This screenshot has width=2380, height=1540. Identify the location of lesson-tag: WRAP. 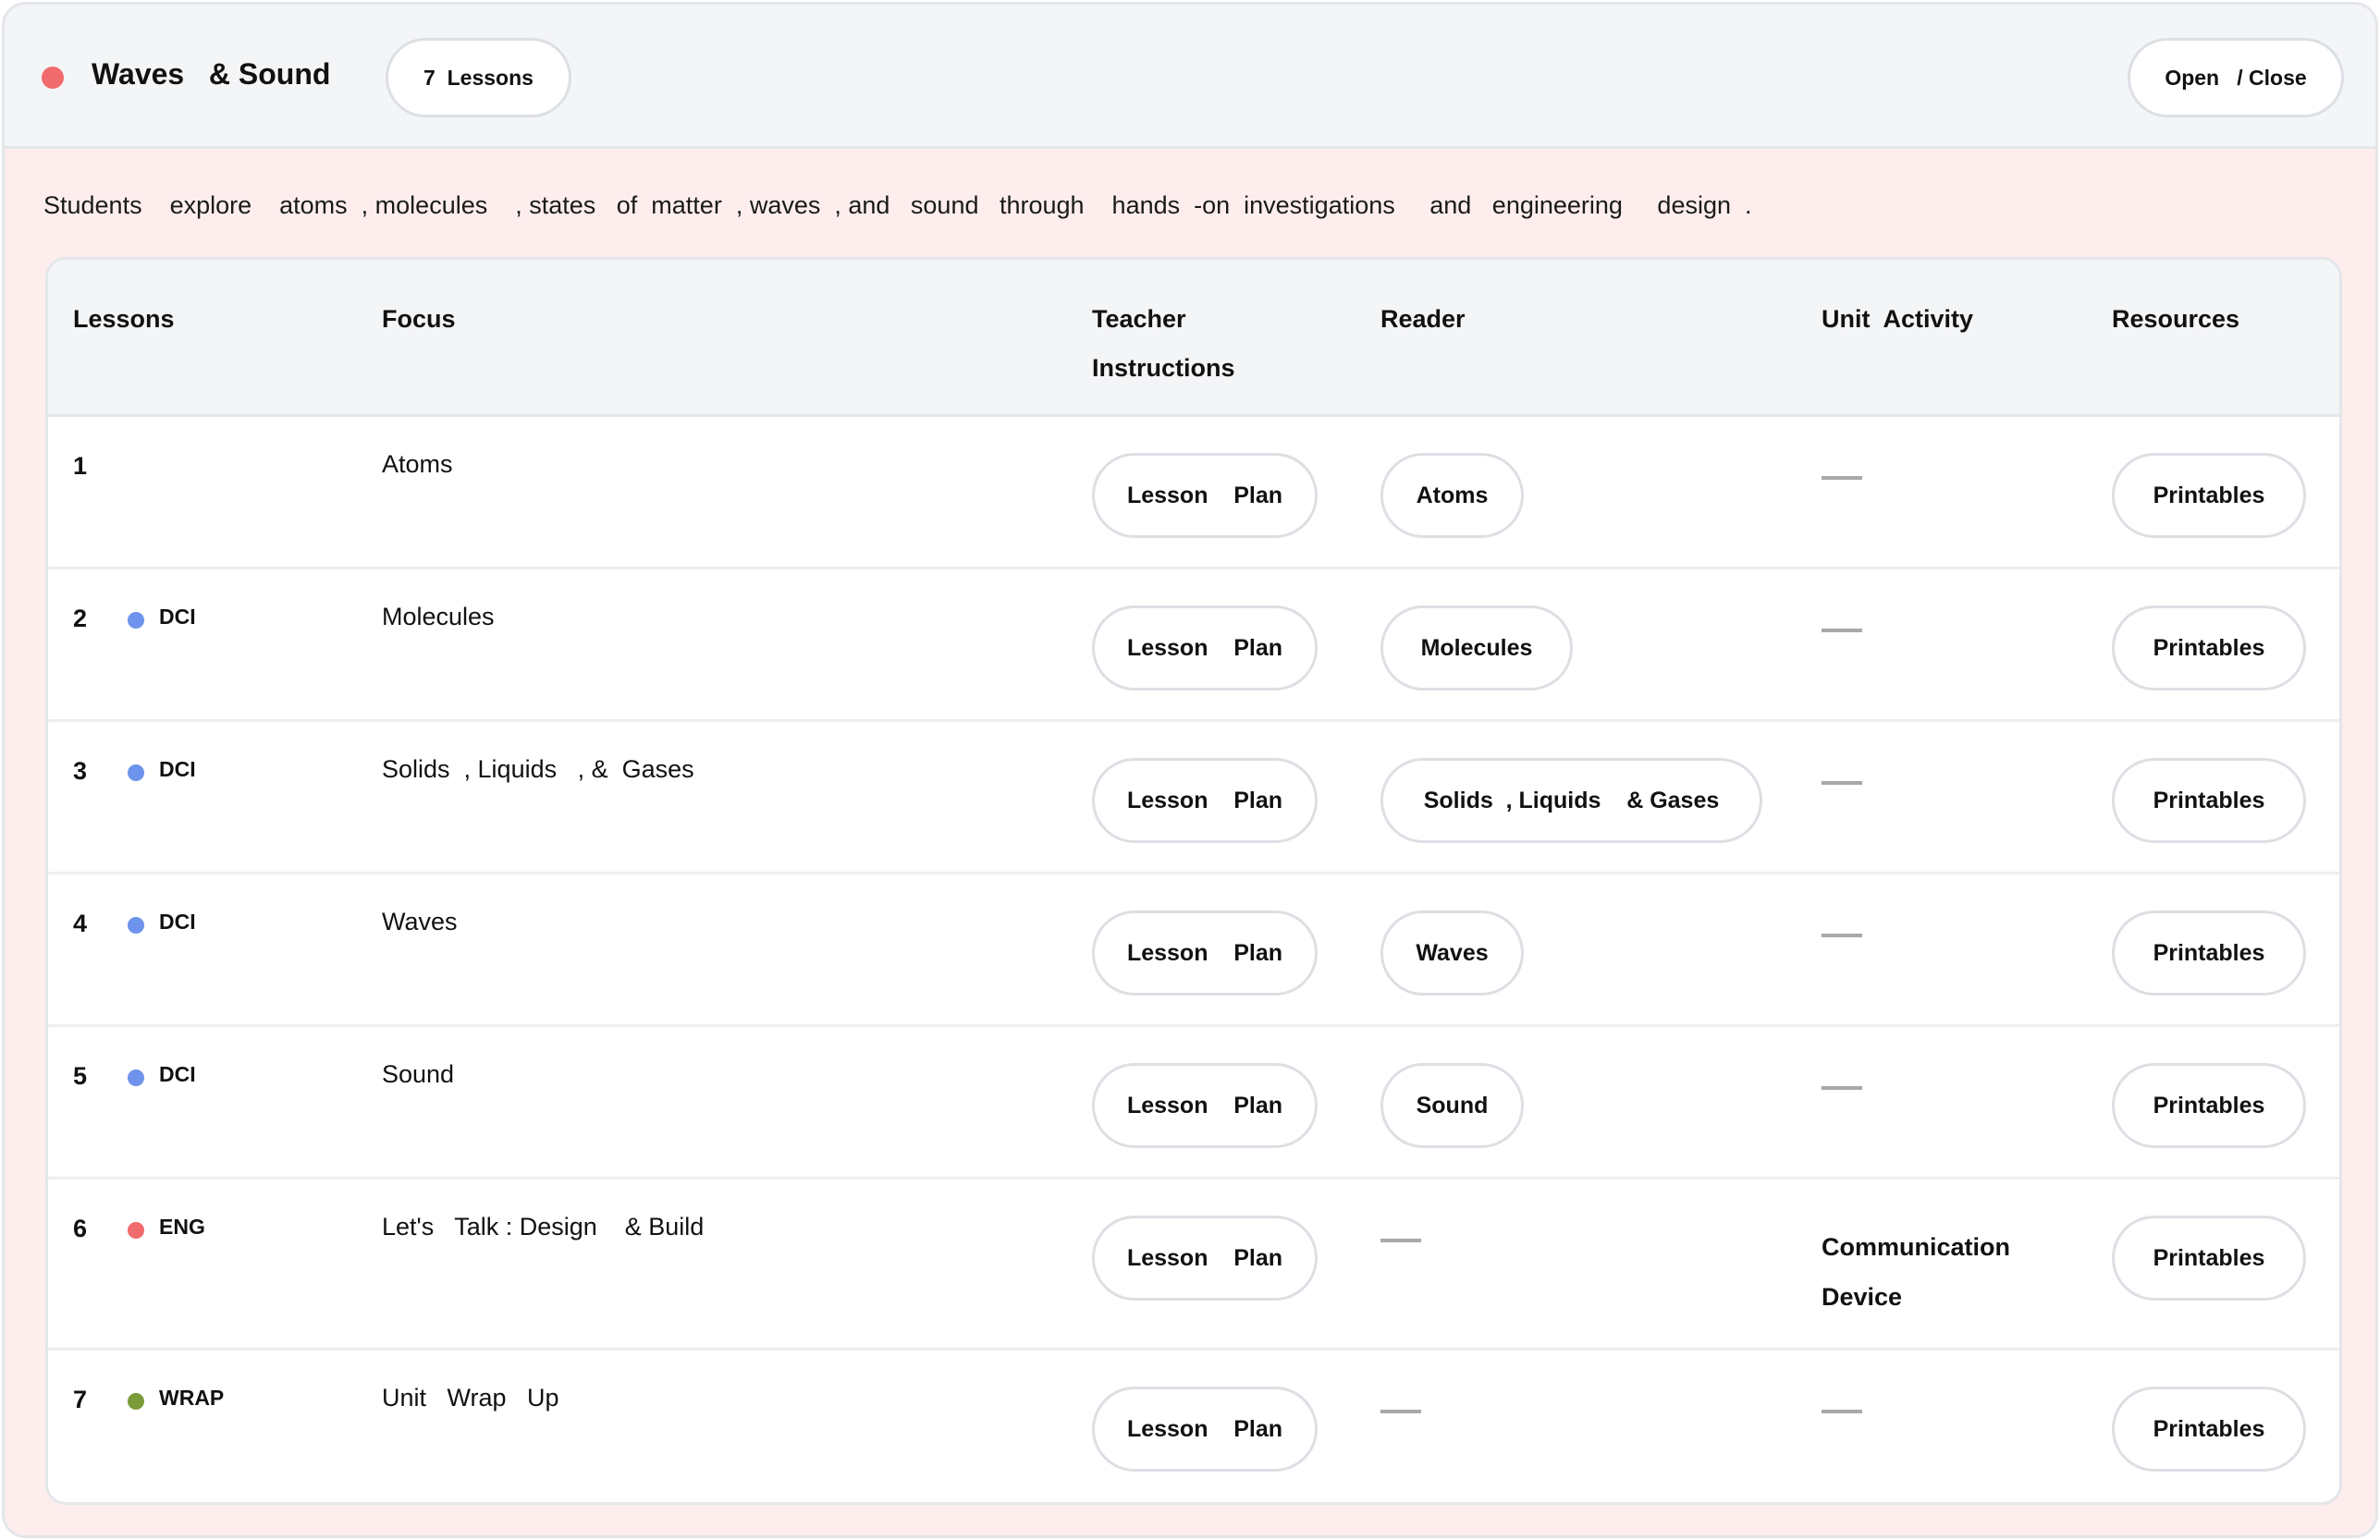
(176, 1399).